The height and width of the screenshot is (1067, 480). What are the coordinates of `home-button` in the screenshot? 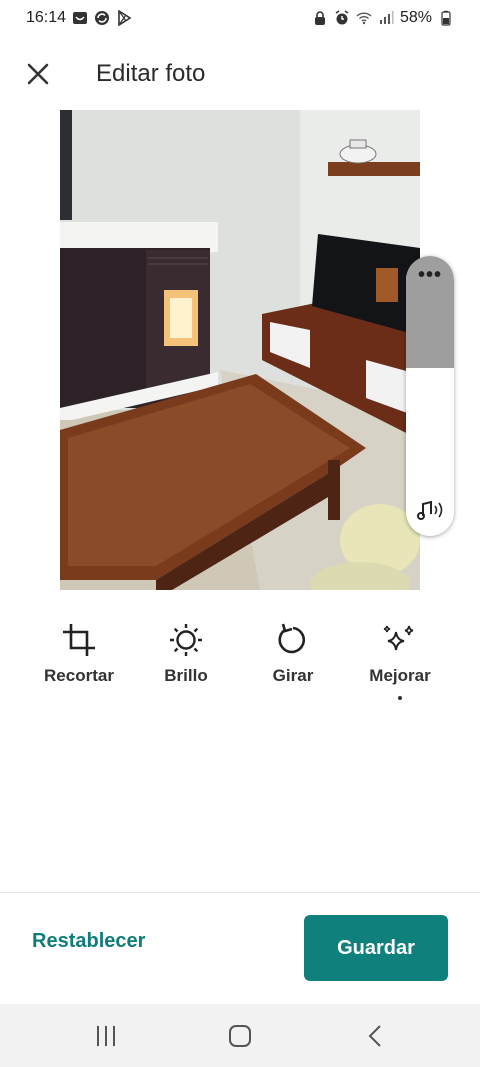 It's located at (240, 1036).